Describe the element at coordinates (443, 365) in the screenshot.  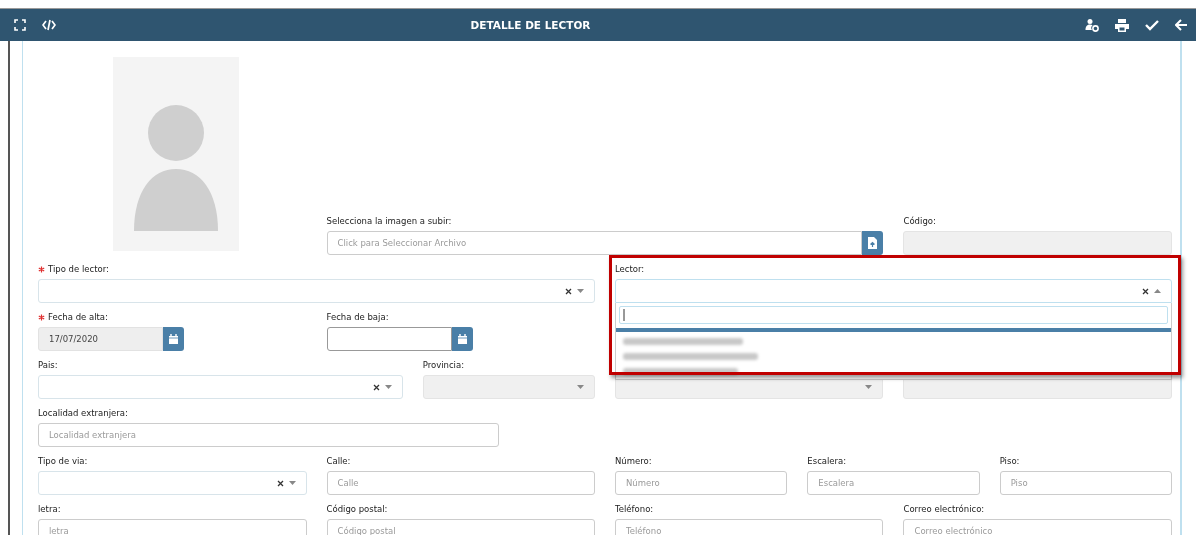
I see `field-label: Provincia:` at that location.